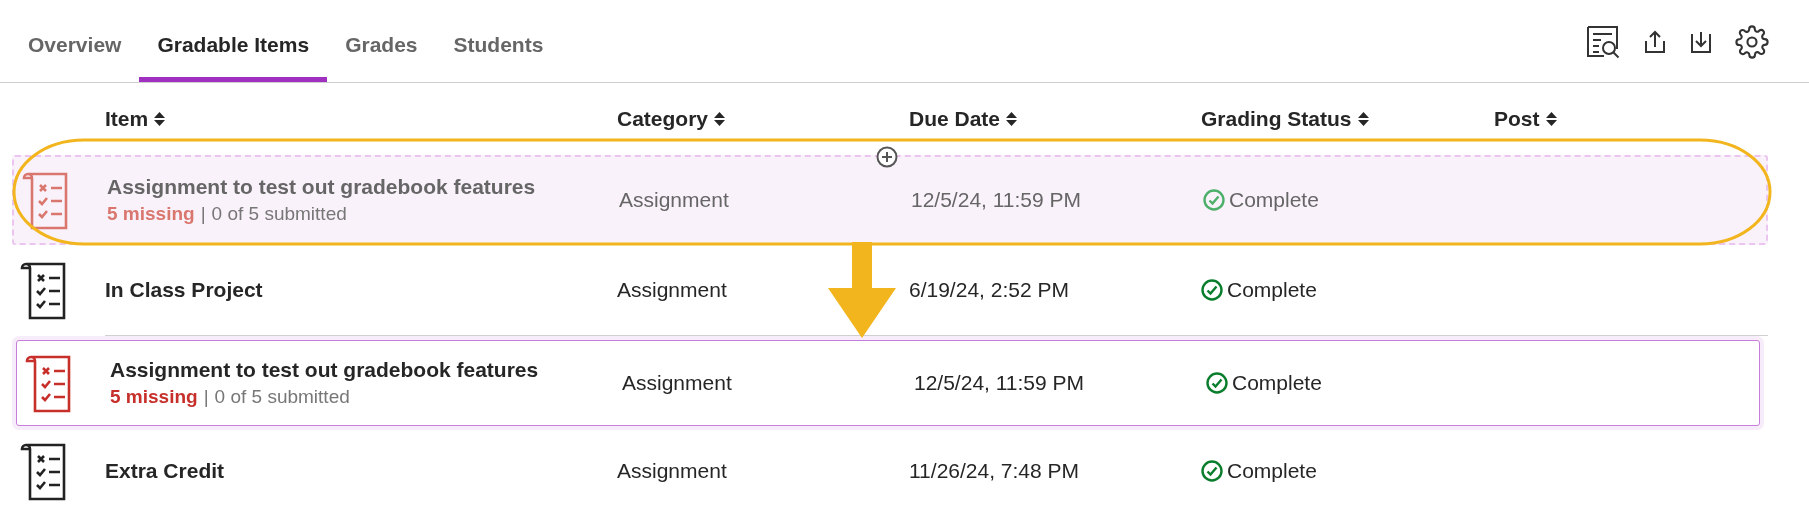  I want to click on tab: Students, so click(498, 57).